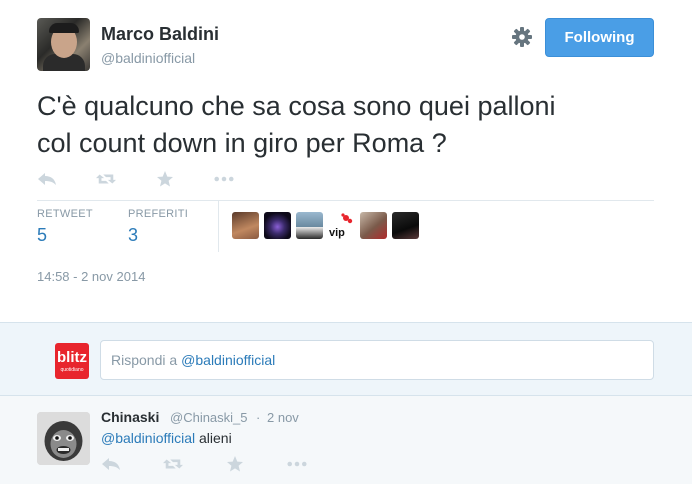  Describe the element at coordinates (283, 417) in the screenshot. I see `reply-time: 2 nov` at that location.